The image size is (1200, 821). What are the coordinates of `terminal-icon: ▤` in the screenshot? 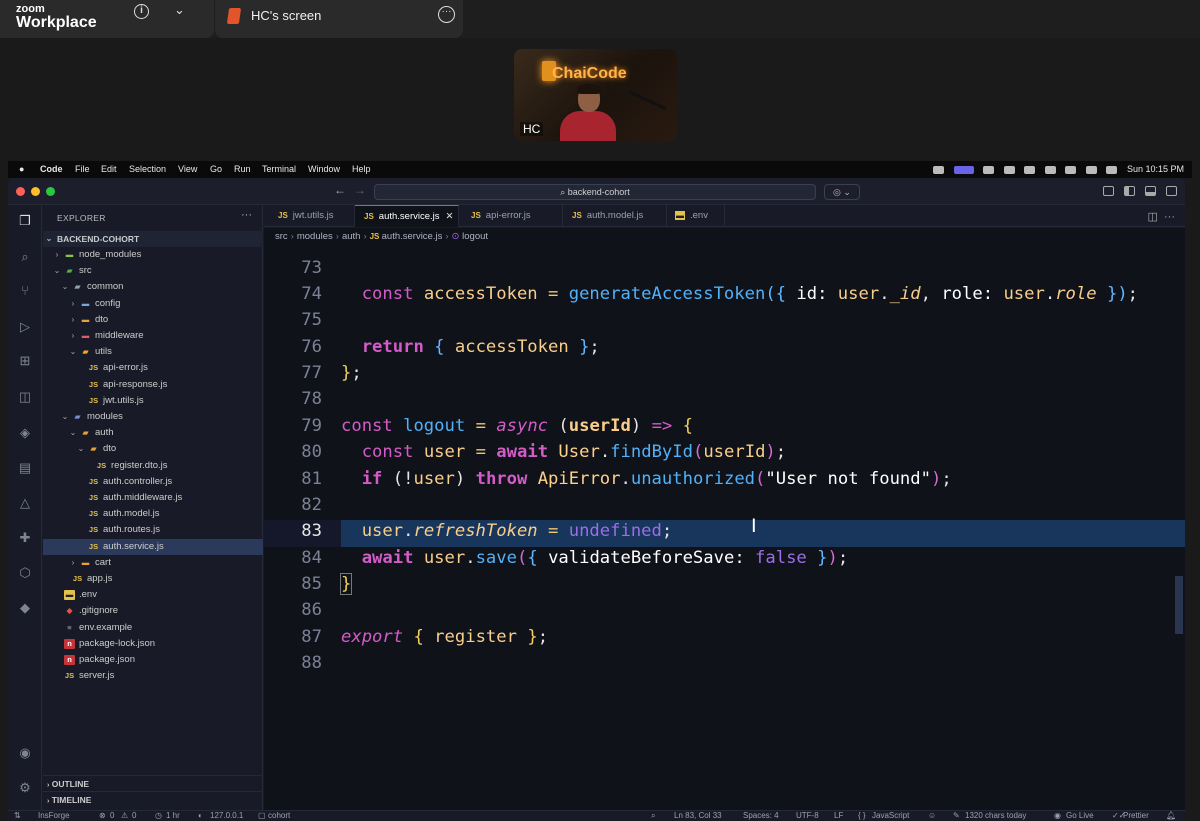 It's located at (25, 468).